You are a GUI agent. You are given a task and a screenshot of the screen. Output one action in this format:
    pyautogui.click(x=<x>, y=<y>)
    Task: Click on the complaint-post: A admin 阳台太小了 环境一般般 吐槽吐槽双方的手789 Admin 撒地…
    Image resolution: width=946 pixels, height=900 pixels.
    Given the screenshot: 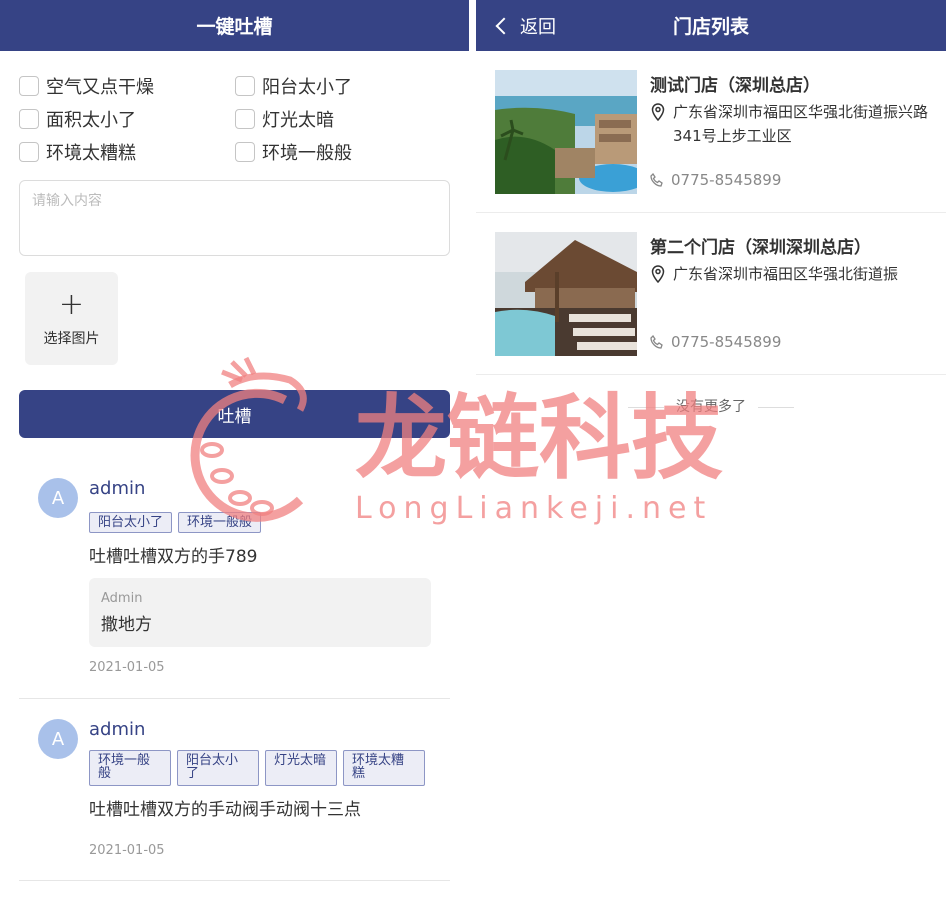 What is the action you would take?
    pyautogui.click(x=234, y=588)
    